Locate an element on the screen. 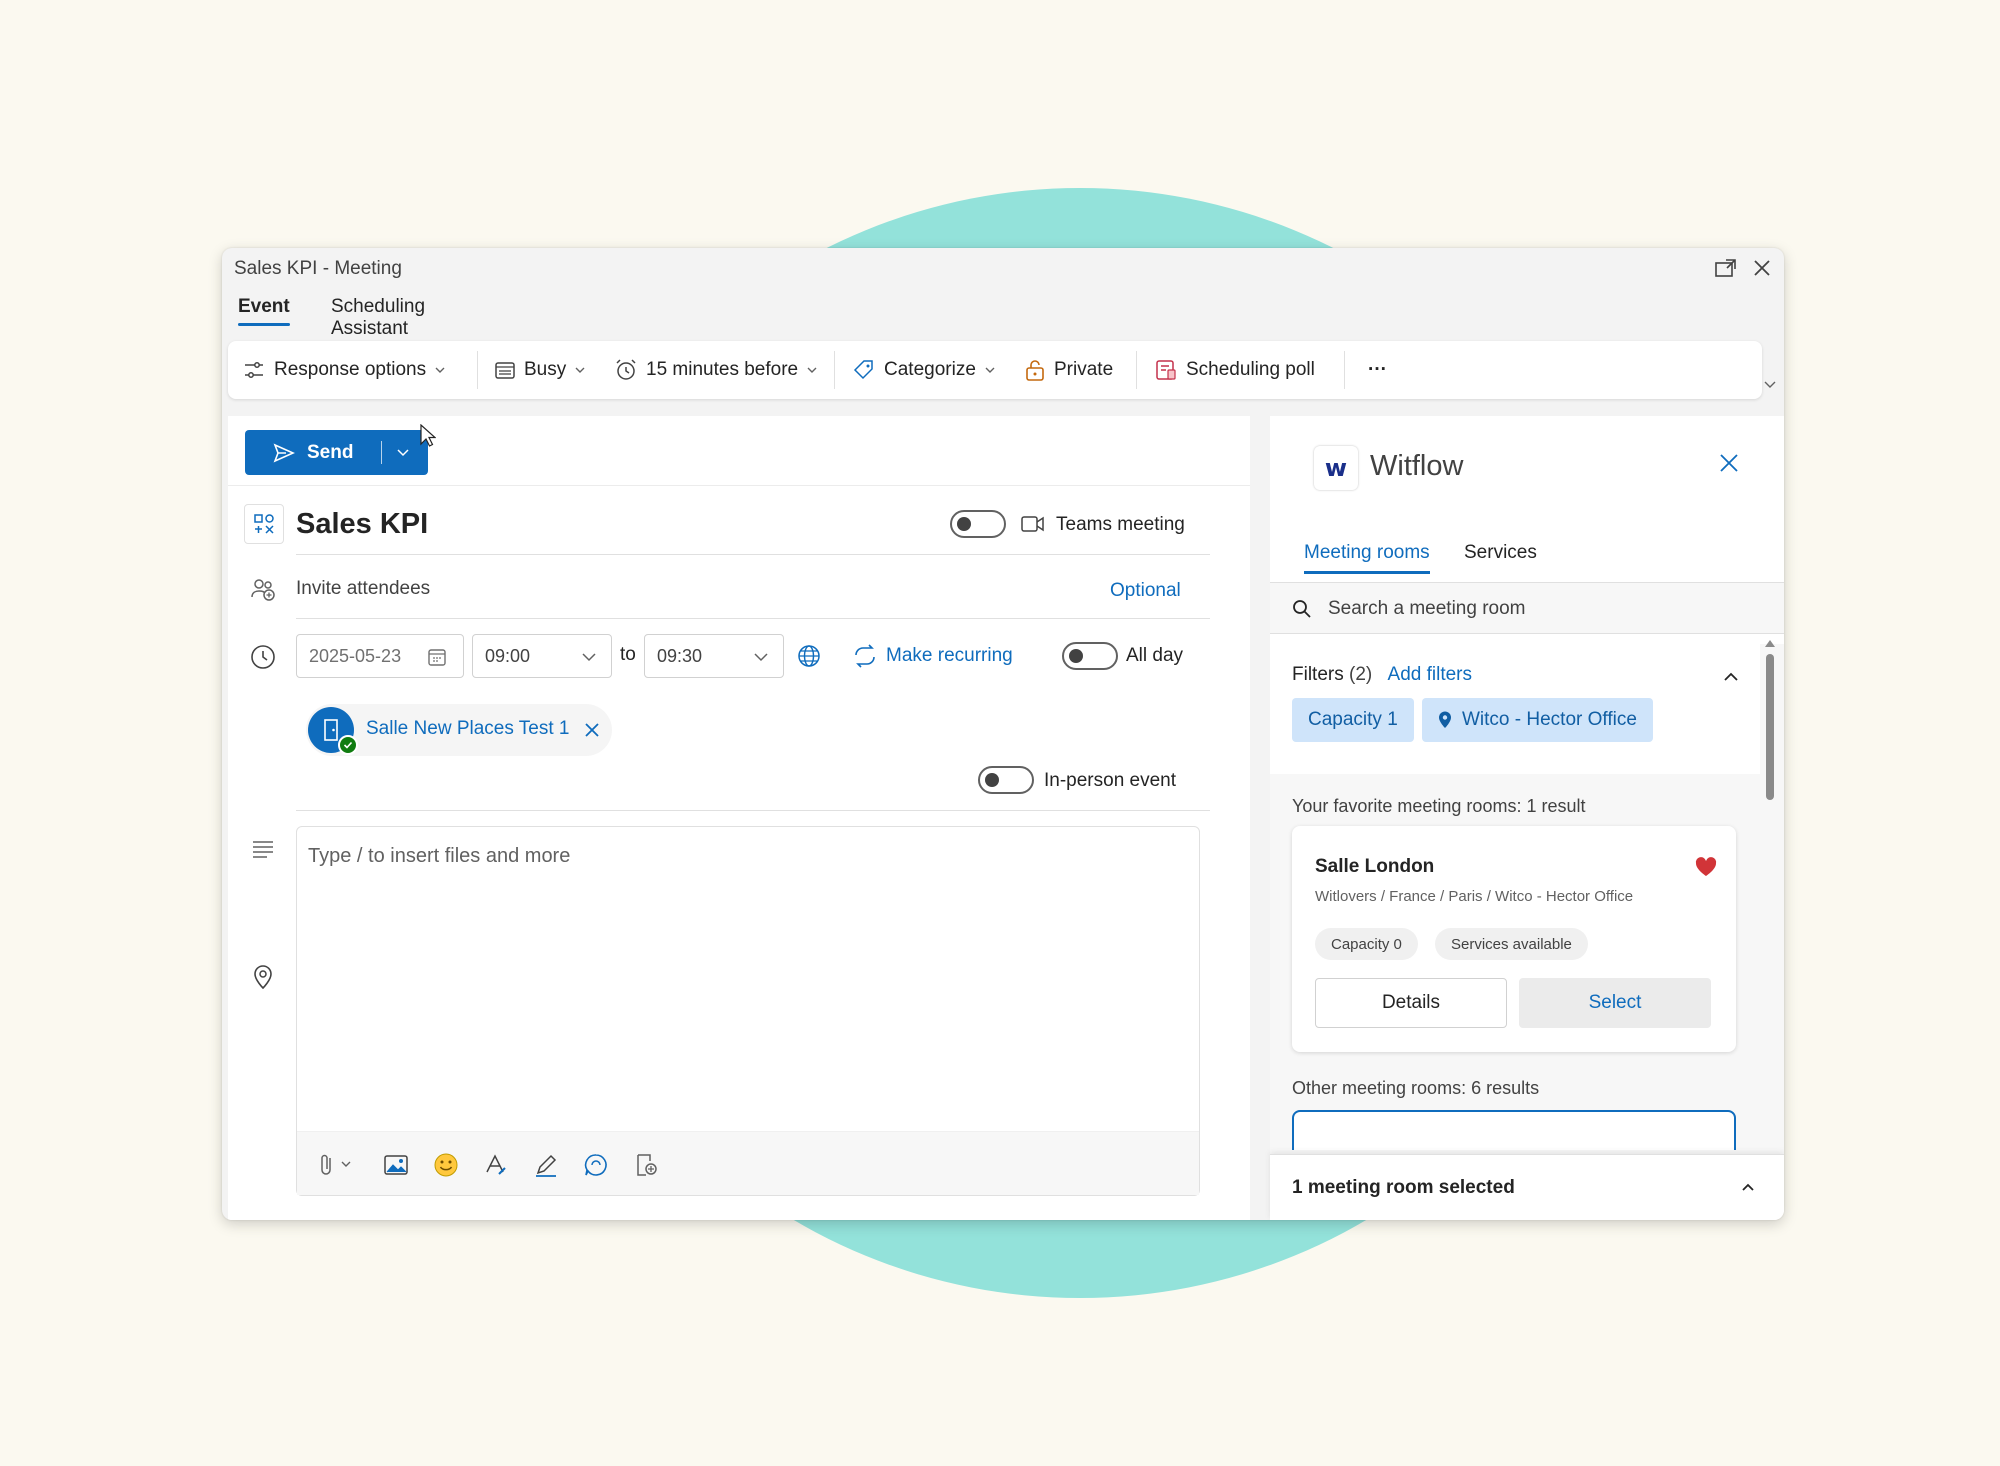  send-divider is located at coordinates (381, 452).